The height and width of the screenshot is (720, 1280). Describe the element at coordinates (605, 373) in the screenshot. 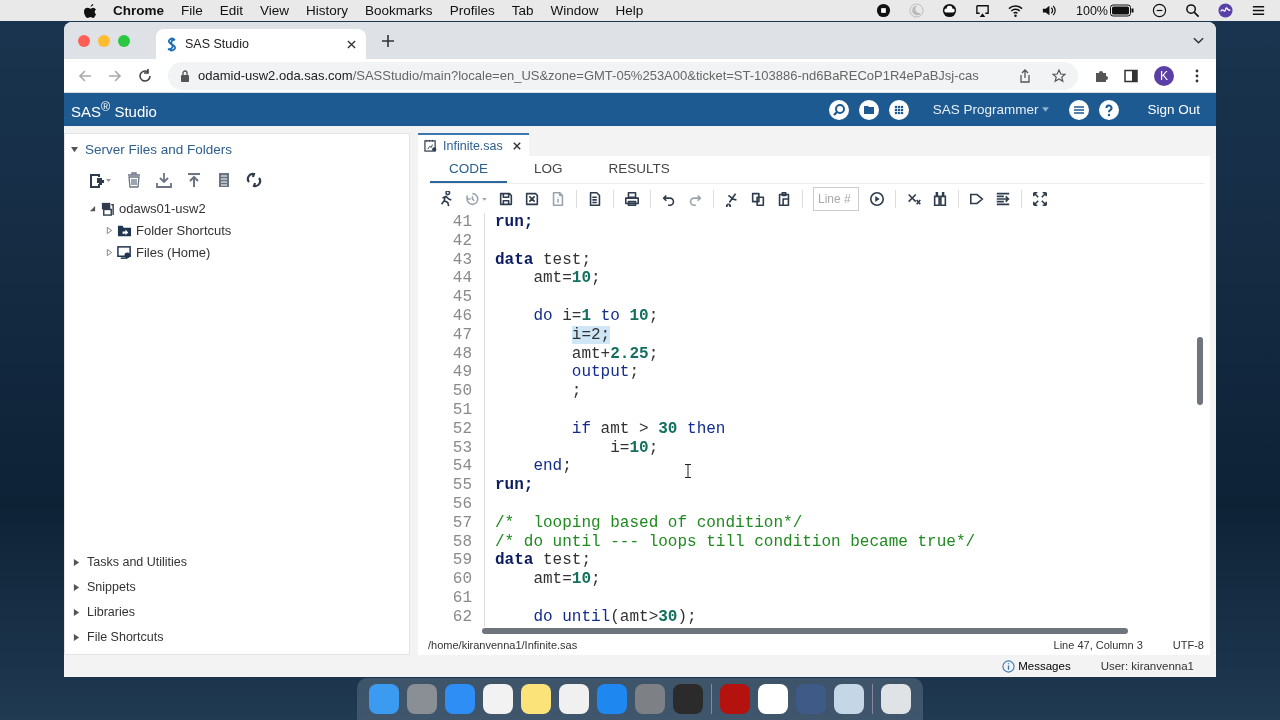

I see `code-line: output;` at that location.